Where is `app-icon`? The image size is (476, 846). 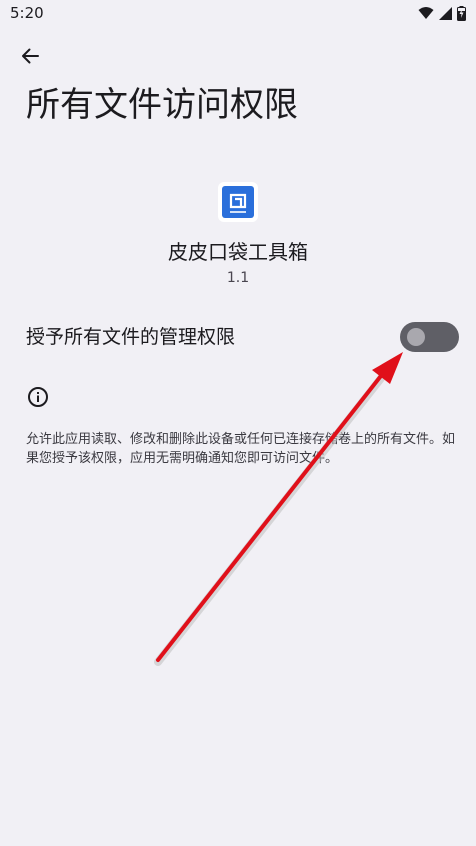 app-icon is located at coordinates (238, 202).